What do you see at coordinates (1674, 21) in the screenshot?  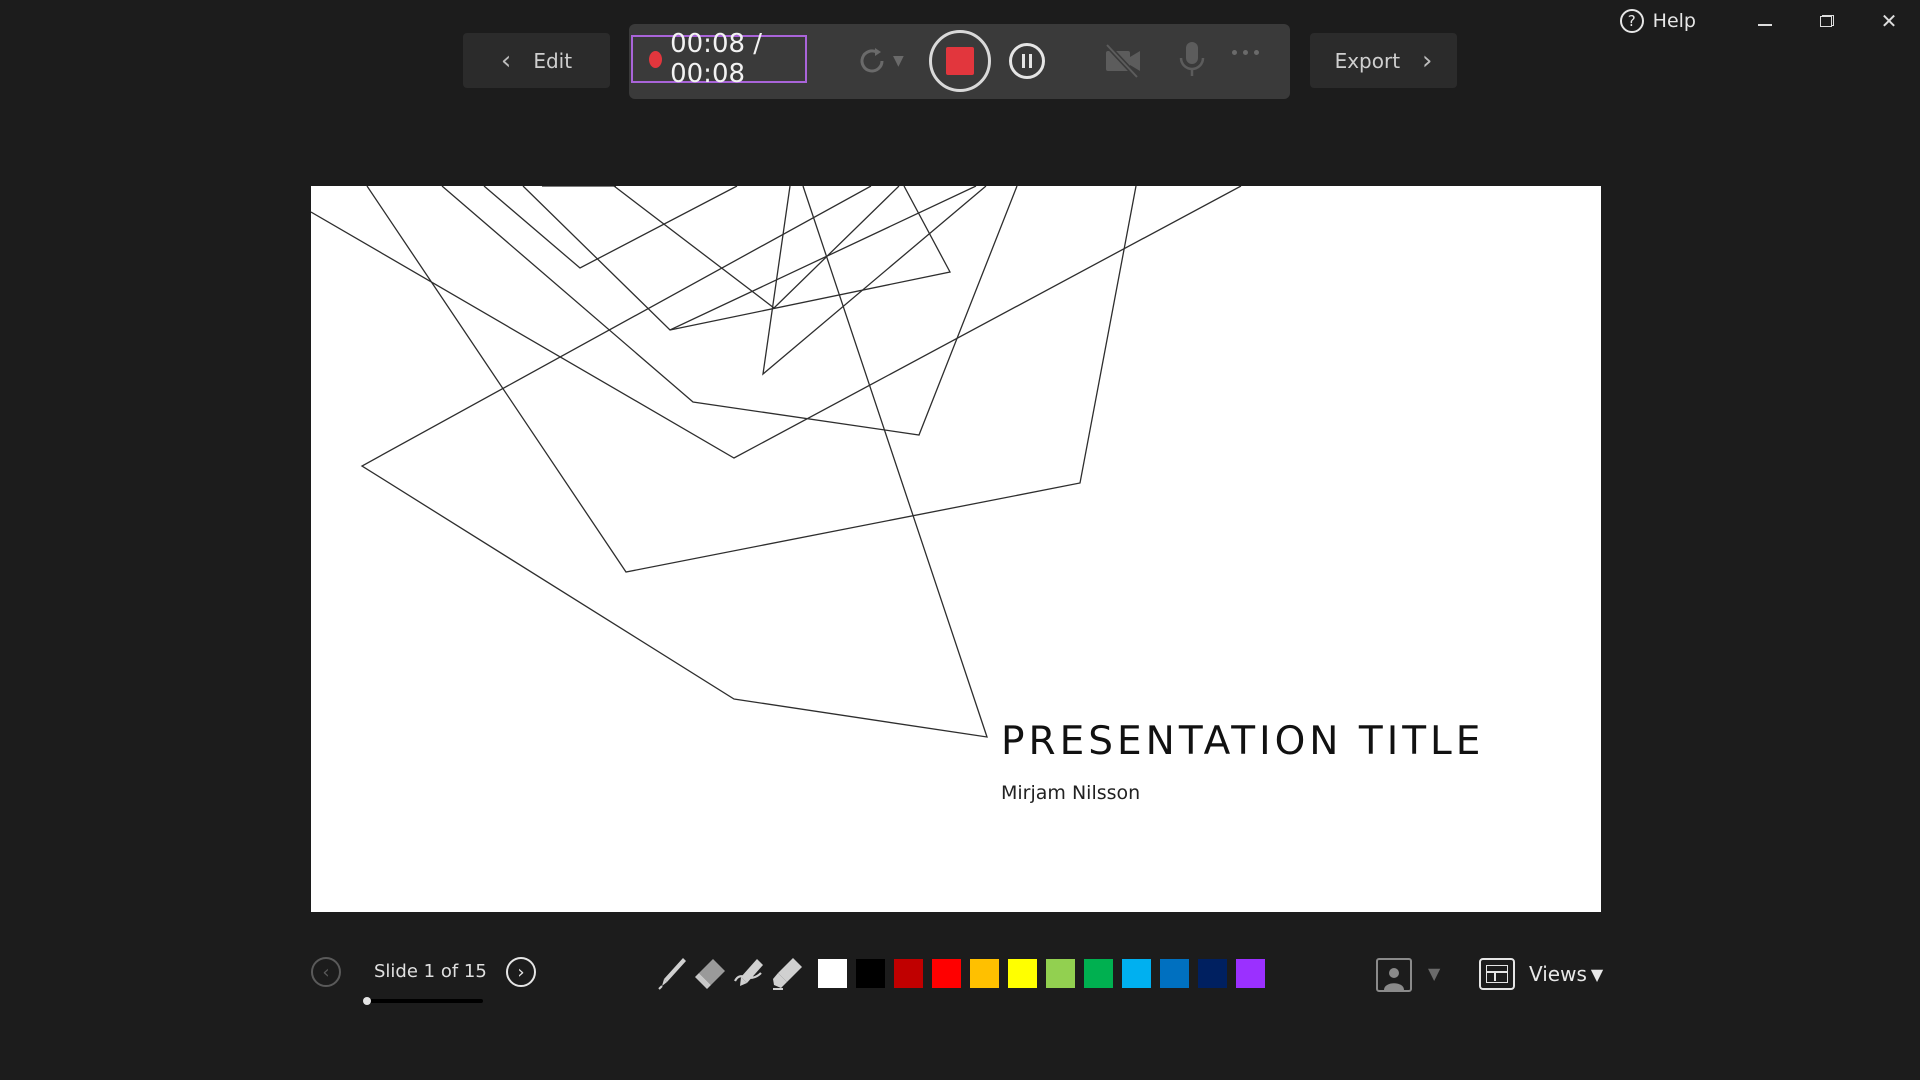 I see `help-label: Help` at bounding box center [1674, 21].